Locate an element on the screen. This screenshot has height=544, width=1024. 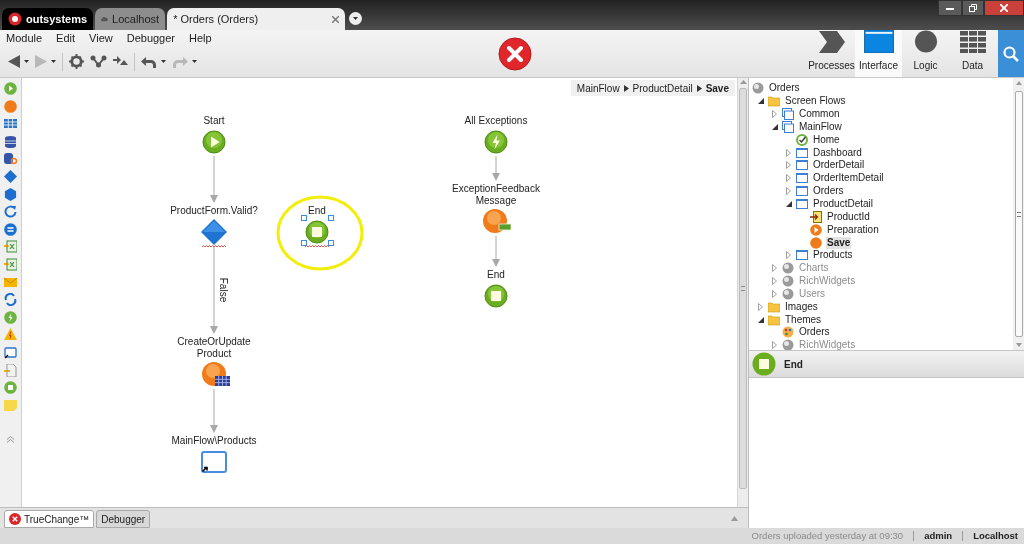
search-button is located at coordinates (1011, 53).